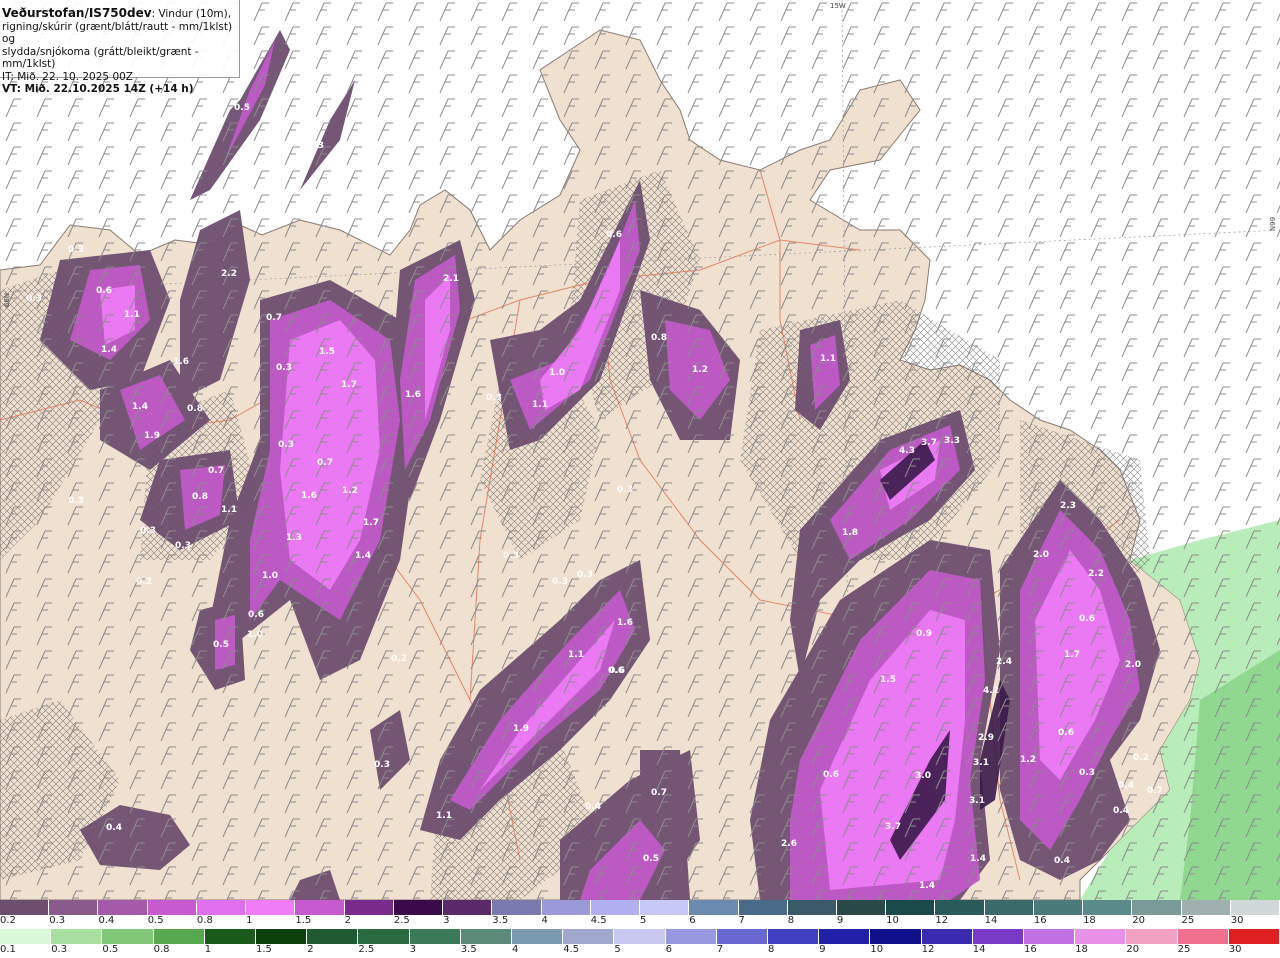 Image resolution: width=1280 pixels, height=958 pixels. Describe the element at coordinates (1133, 949) in the screenshot. I see `scale-tick-label: 20` at that location.